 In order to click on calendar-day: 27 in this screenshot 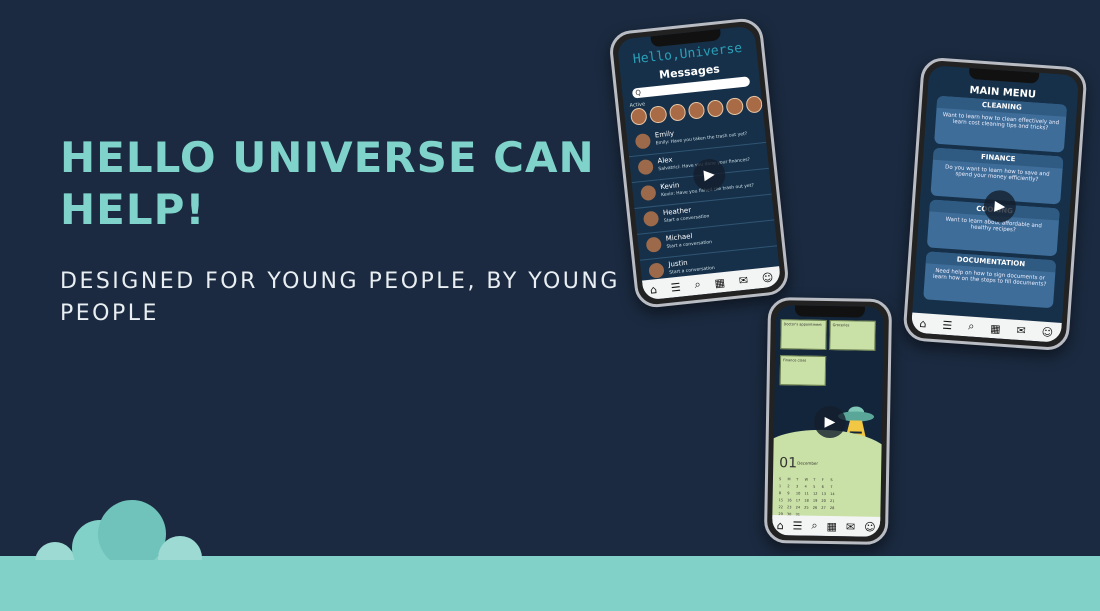, I will do `click(825, 508)`.